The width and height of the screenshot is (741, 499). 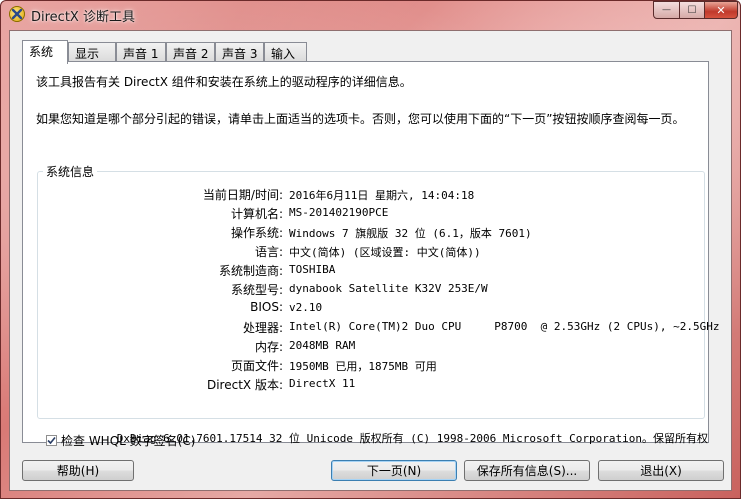 I want to click on intro-text: 该工具报告有关 DirectX 组件和安装在系统上的驱动程序的详细信息。, so click(x=224, y=82).